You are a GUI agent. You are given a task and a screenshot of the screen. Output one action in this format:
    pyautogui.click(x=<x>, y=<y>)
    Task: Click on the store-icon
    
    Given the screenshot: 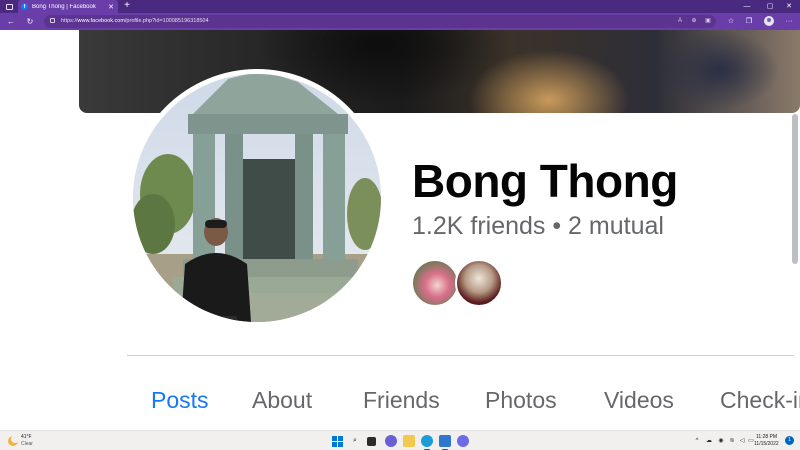 What is the action you would take?
    pyautogui.click(x=445, y=442)
    